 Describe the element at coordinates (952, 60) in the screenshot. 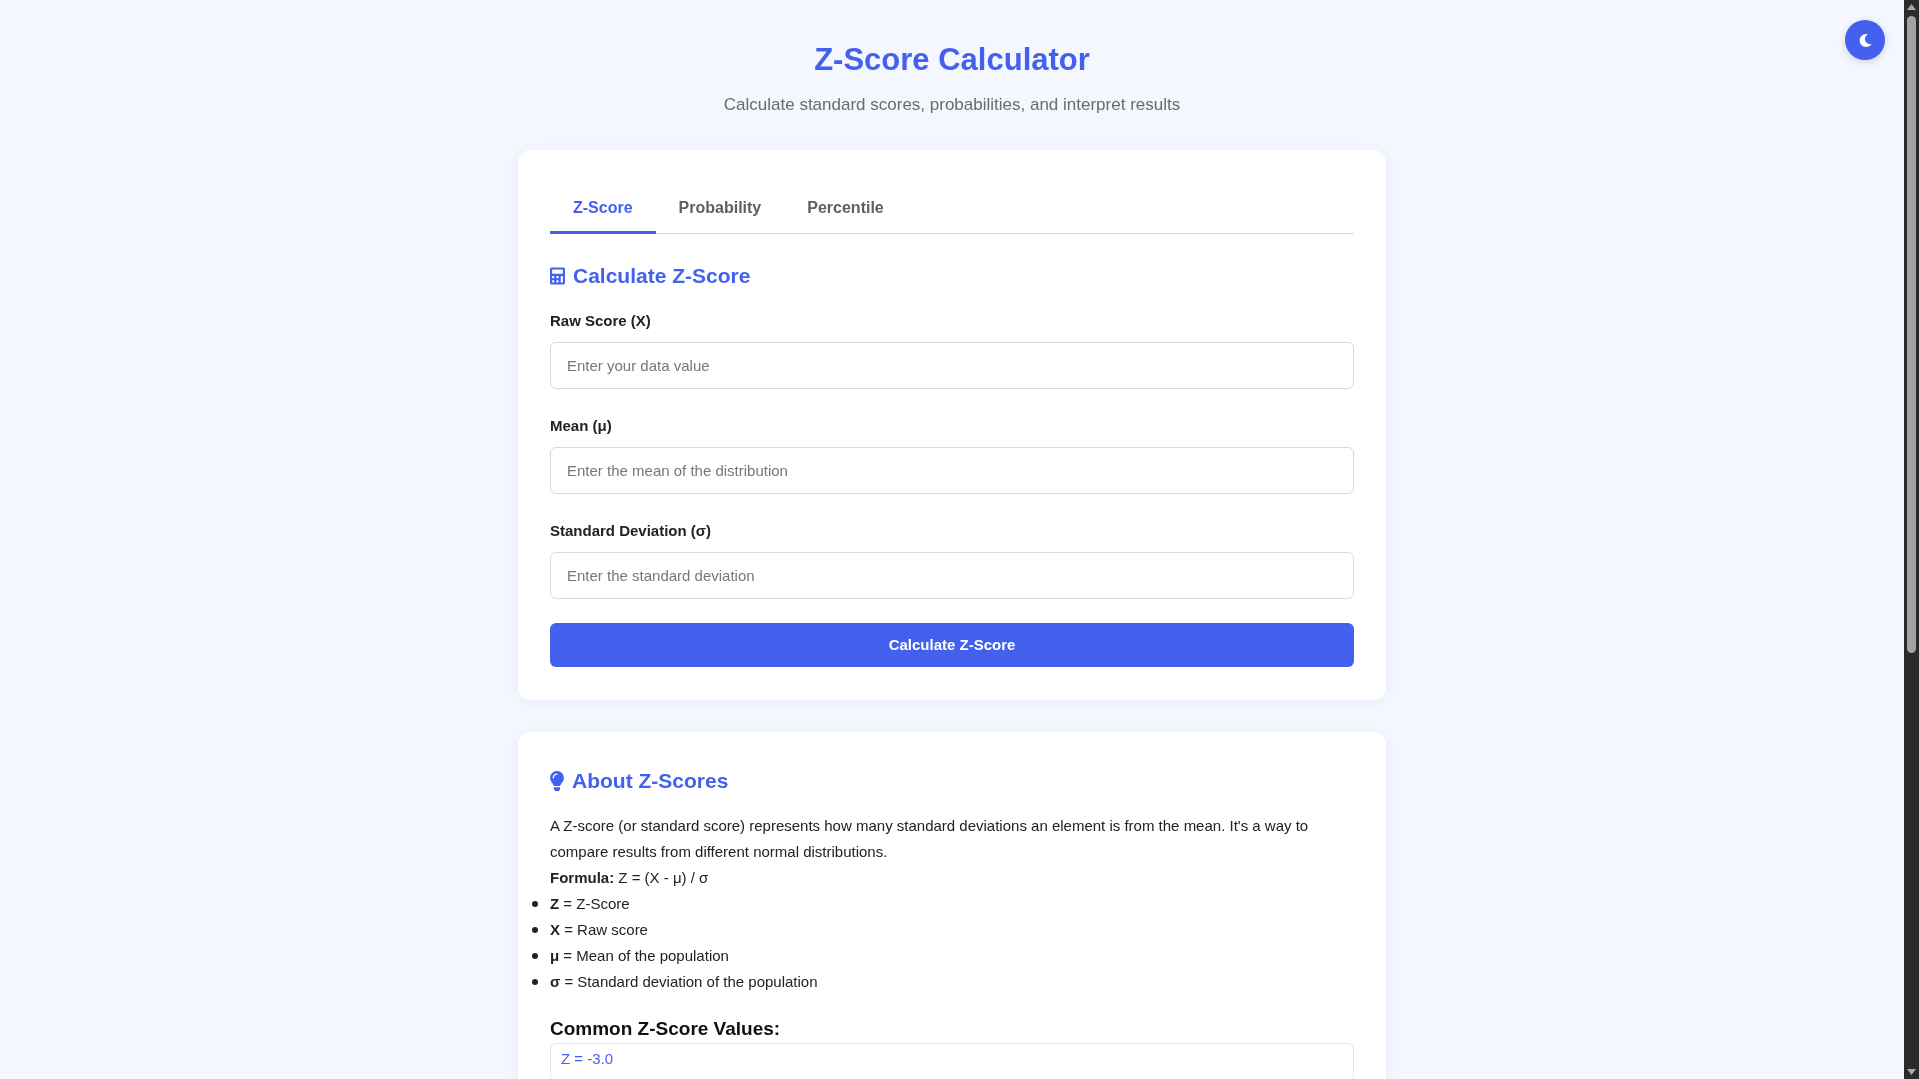

I see `page-title: Z-Score Calculator` at that location.